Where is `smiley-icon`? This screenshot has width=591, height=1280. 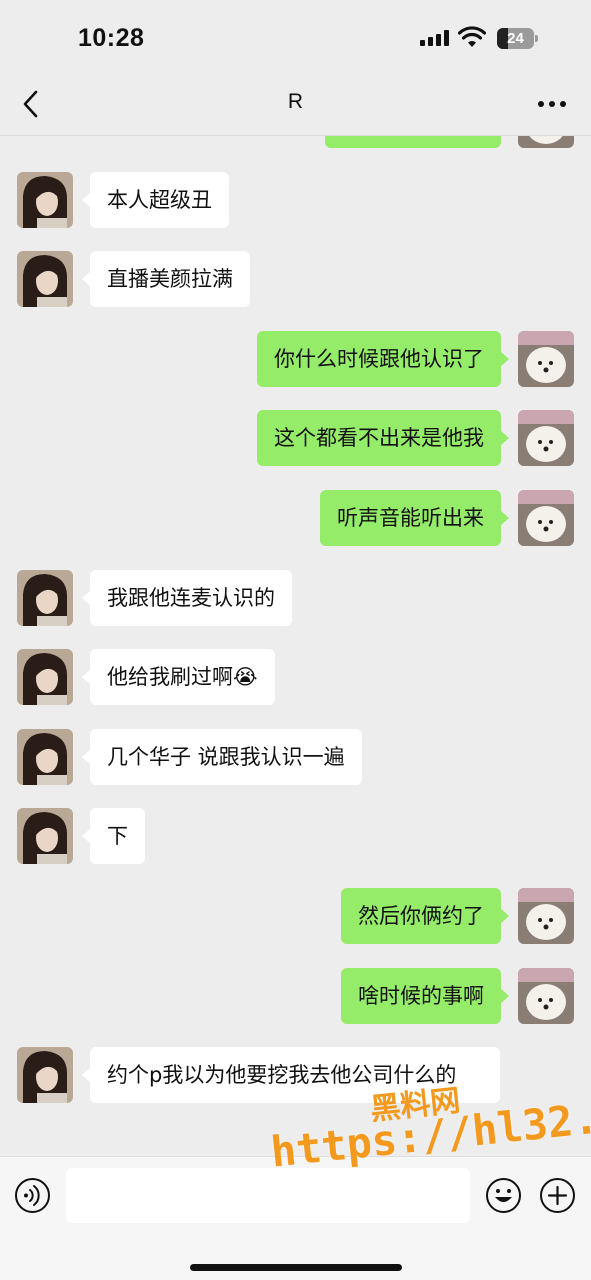
smiley-icon is located at coordinates (503, 1195).